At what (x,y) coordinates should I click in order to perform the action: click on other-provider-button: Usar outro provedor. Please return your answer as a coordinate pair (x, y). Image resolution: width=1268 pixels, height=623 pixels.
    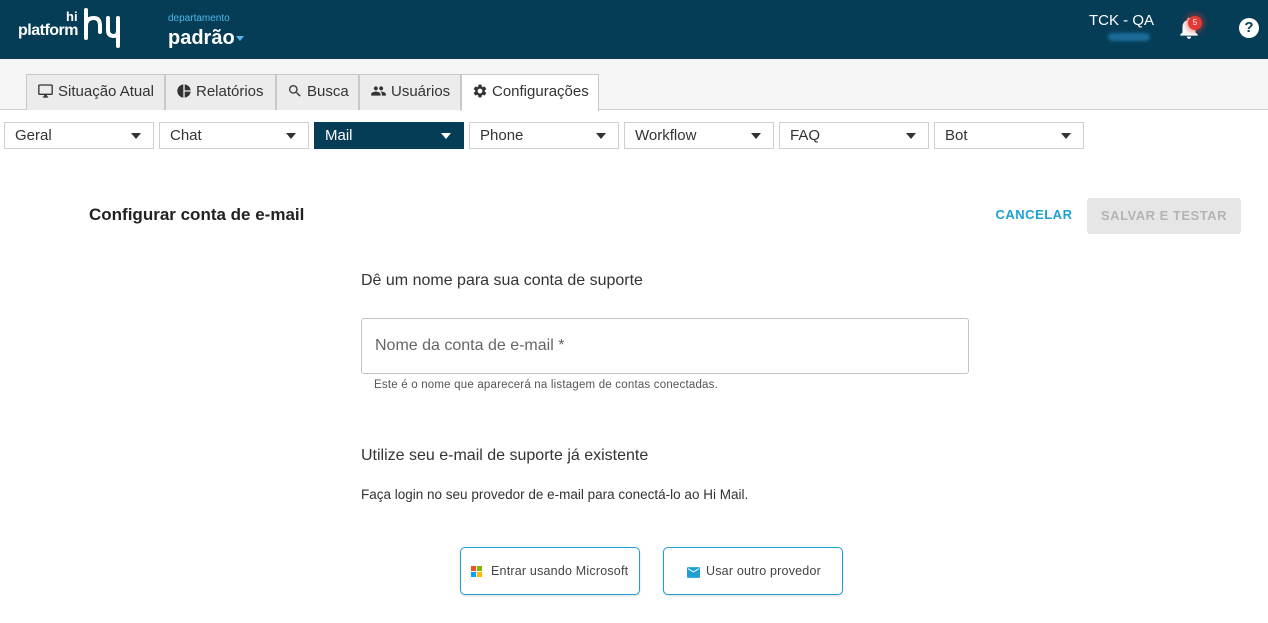
    Looking at the image, I should click on (753, 571).